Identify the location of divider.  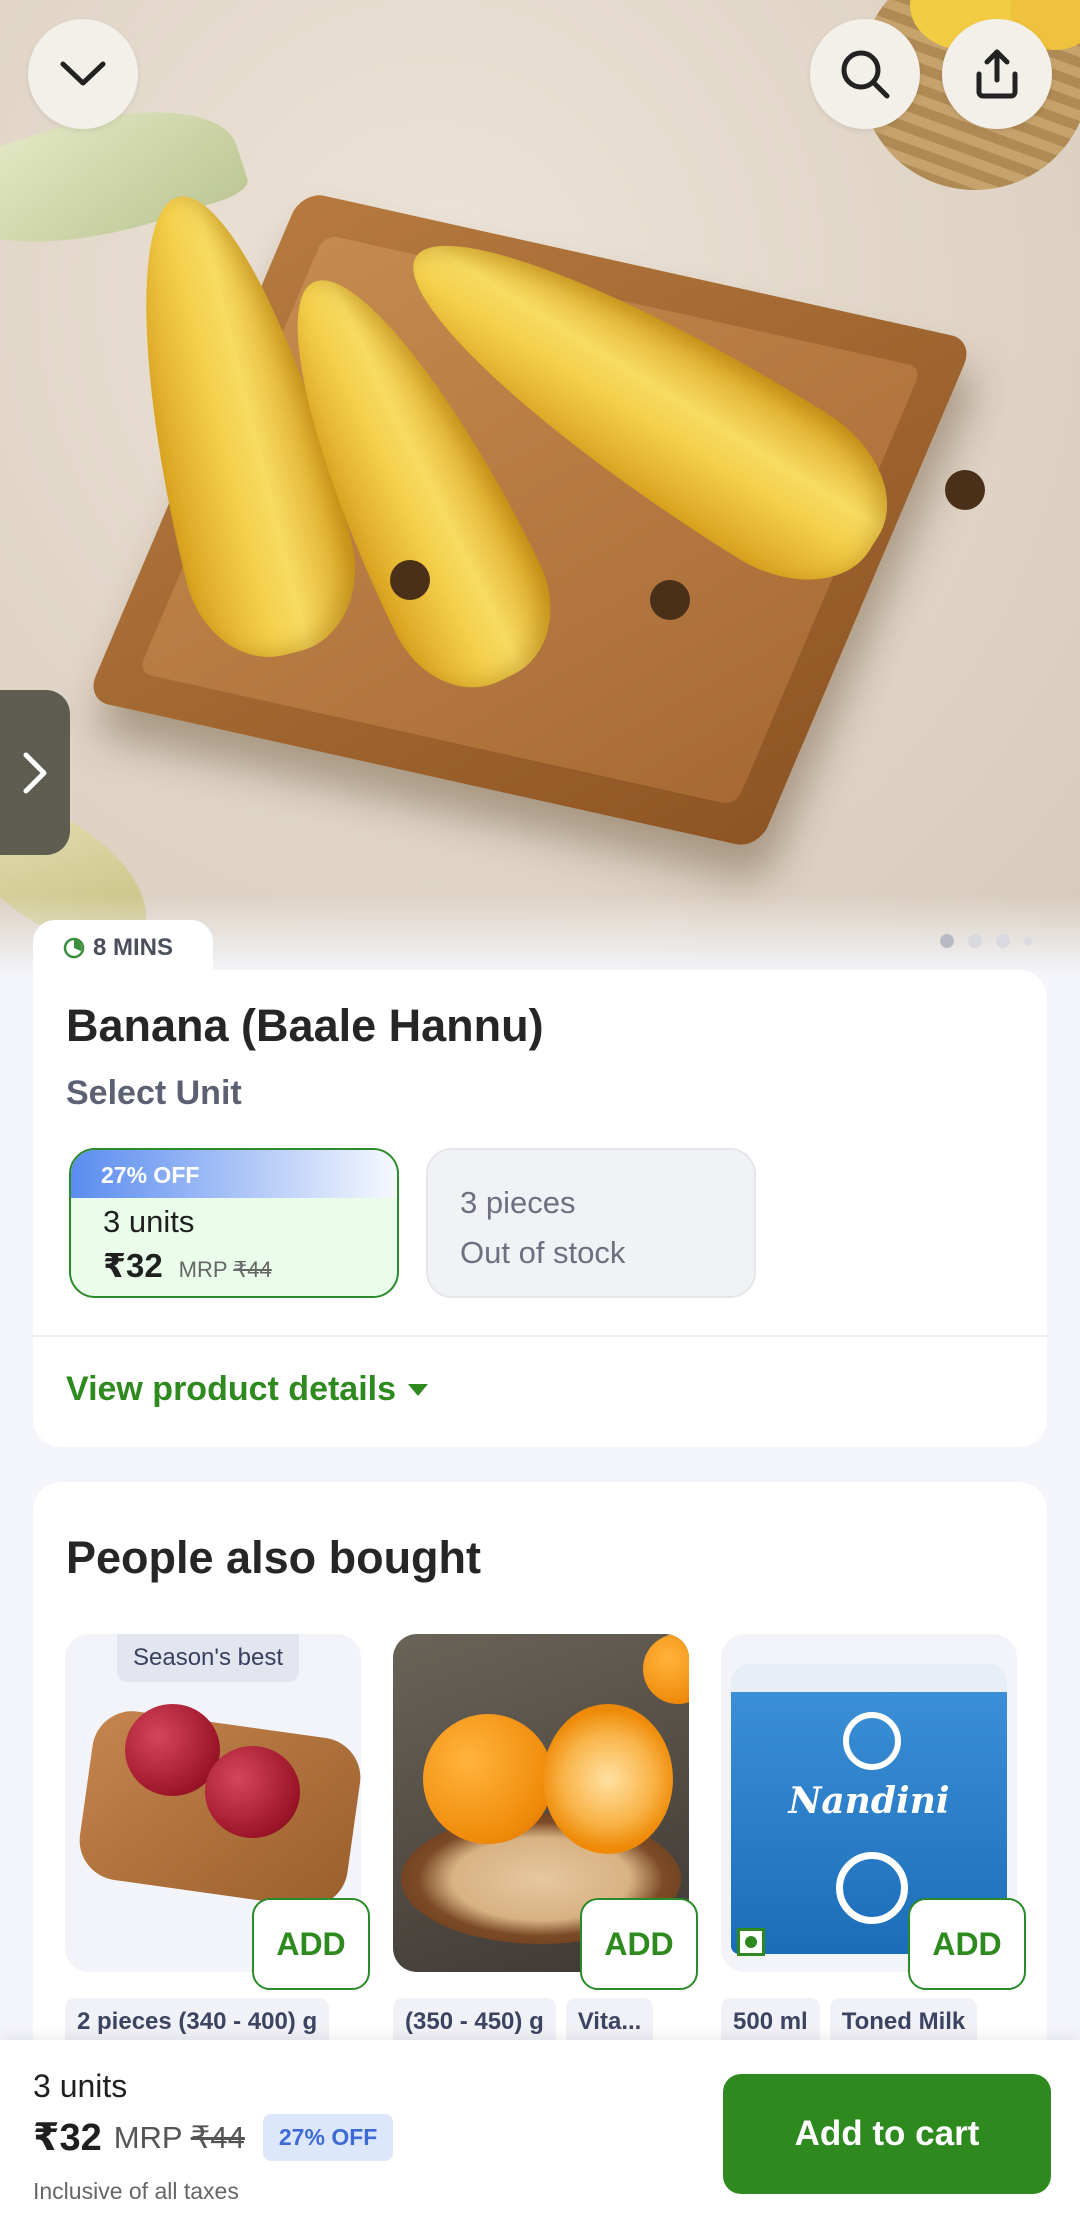
(540, 1336).